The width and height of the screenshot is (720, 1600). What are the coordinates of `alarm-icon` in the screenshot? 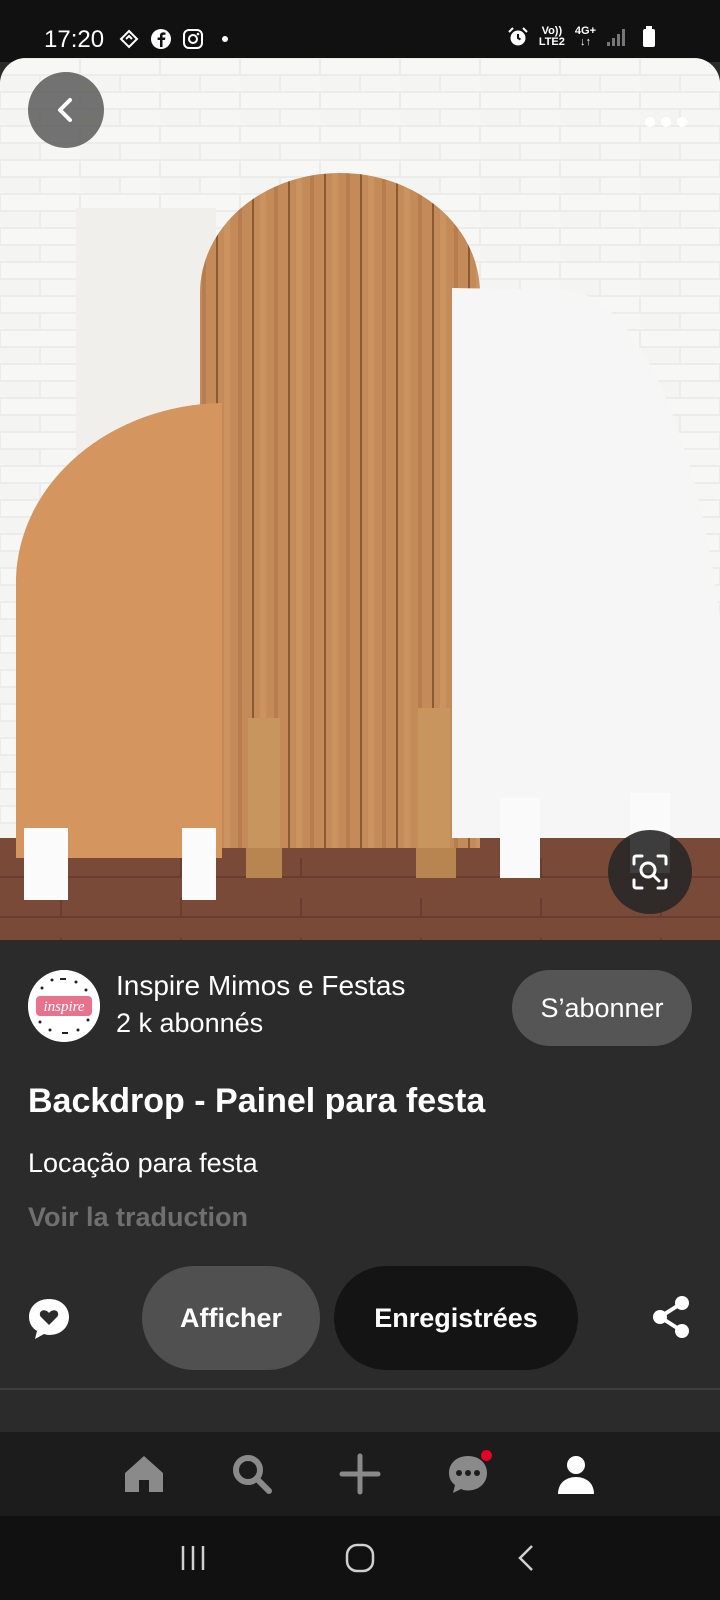 It's located at (518, 37).